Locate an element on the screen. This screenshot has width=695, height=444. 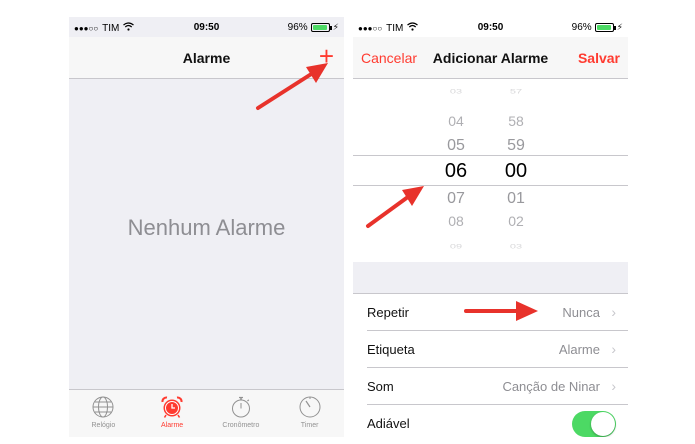
tab-cronometro: Cronômetro is located at coordinates (241, 413).